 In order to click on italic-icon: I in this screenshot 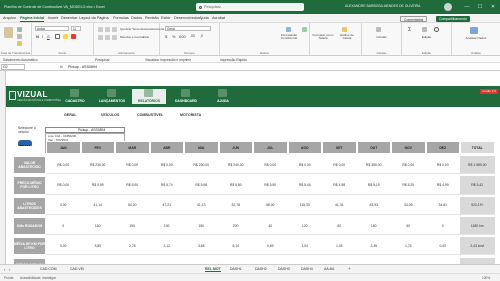, I will do `click(42, 36)`.